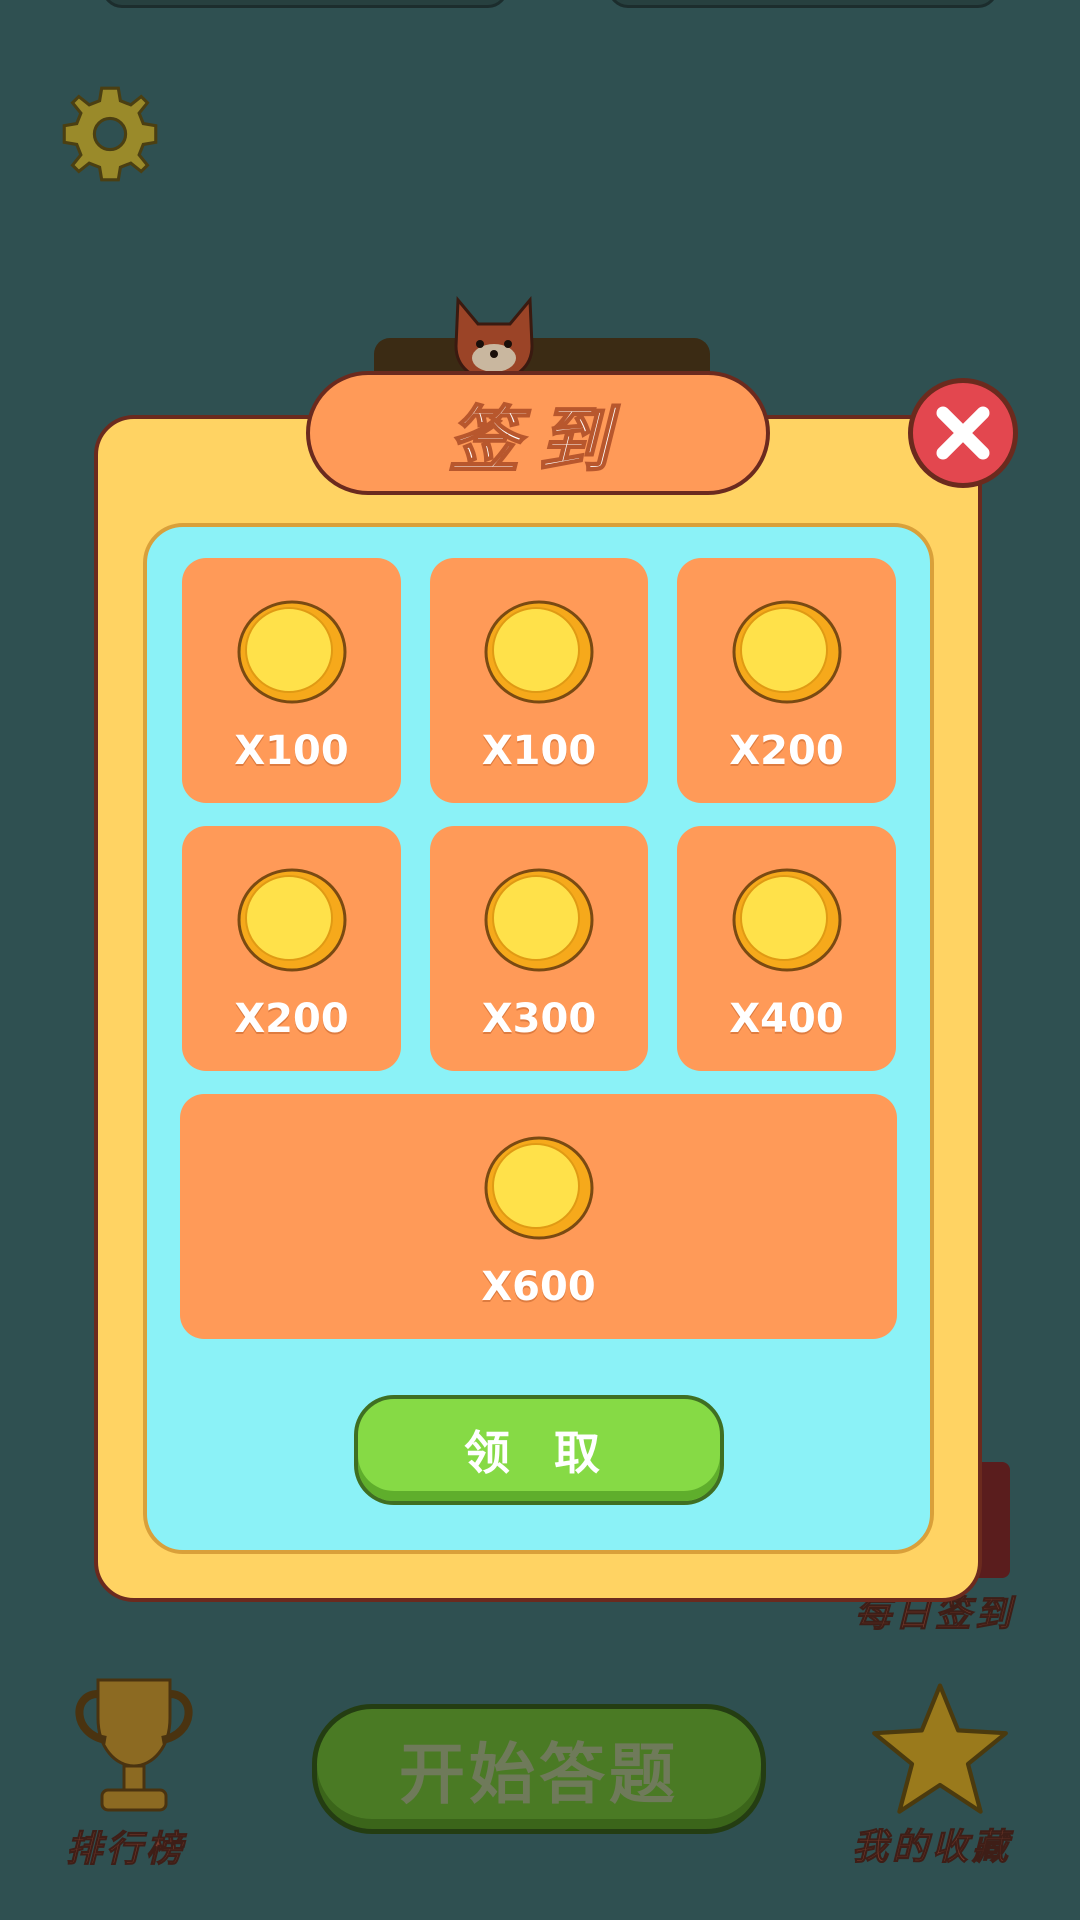  Describe the element at coordinates (110, 134) in the screenshot. I see `gear-icon` at that location.